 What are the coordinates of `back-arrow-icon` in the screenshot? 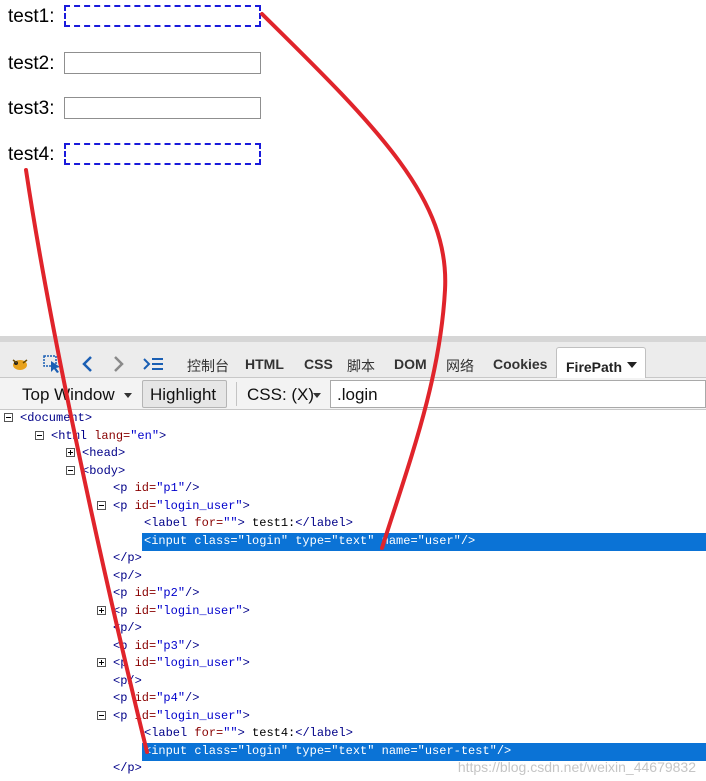 It's located at (88, 364).